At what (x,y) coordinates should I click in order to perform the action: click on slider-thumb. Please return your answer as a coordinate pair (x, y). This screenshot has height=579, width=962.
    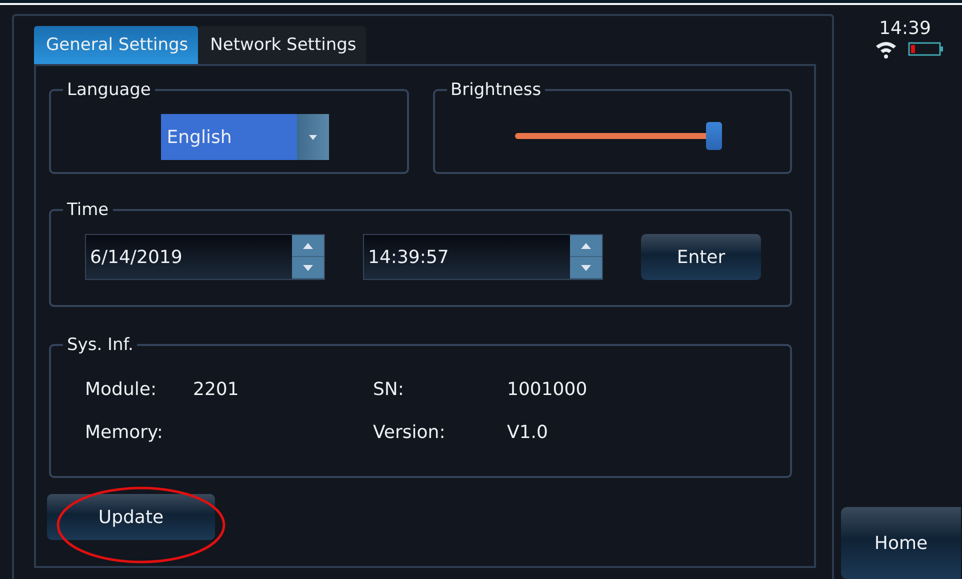
    Looking at the image, I should click on (714, 136).